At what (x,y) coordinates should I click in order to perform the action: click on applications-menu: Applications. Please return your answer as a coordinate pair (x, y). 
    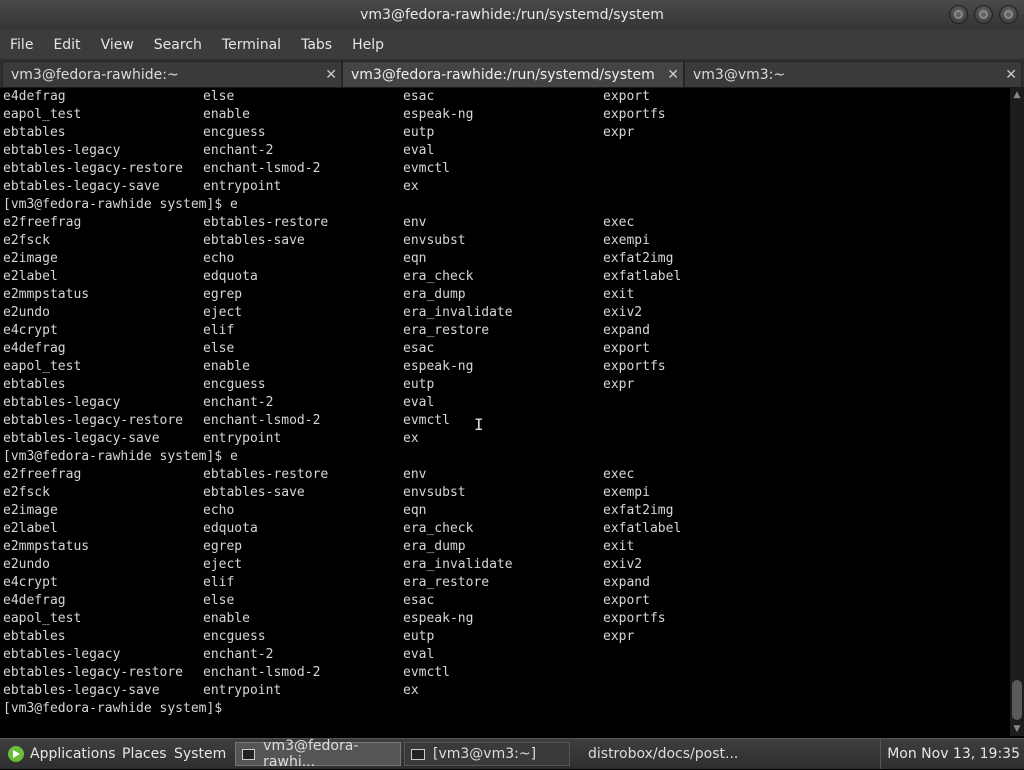
    Looking at the image, I should click on (62, 754).